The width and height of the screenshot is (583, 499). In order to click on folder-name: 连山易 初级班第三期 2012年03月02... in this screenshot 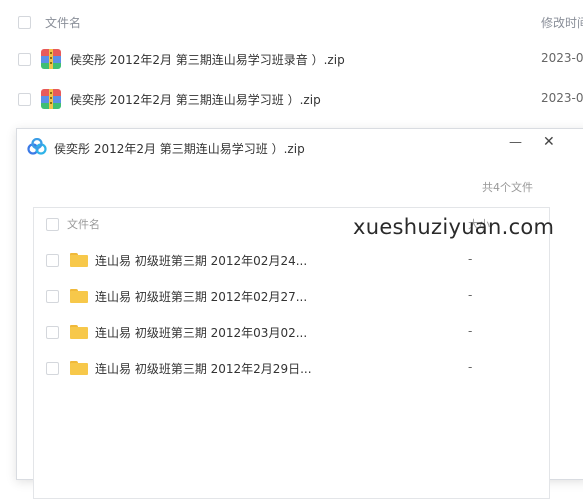, I will do `click(201, 332)`.